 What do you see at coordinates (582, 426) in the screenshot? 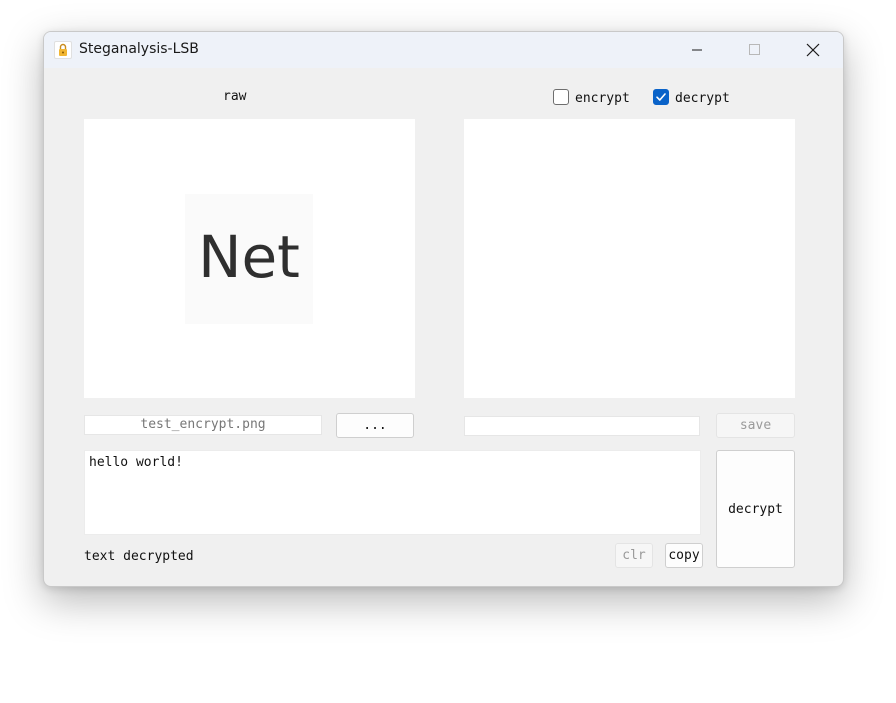
I see `output-file-field` at bounding box center [582, 426].